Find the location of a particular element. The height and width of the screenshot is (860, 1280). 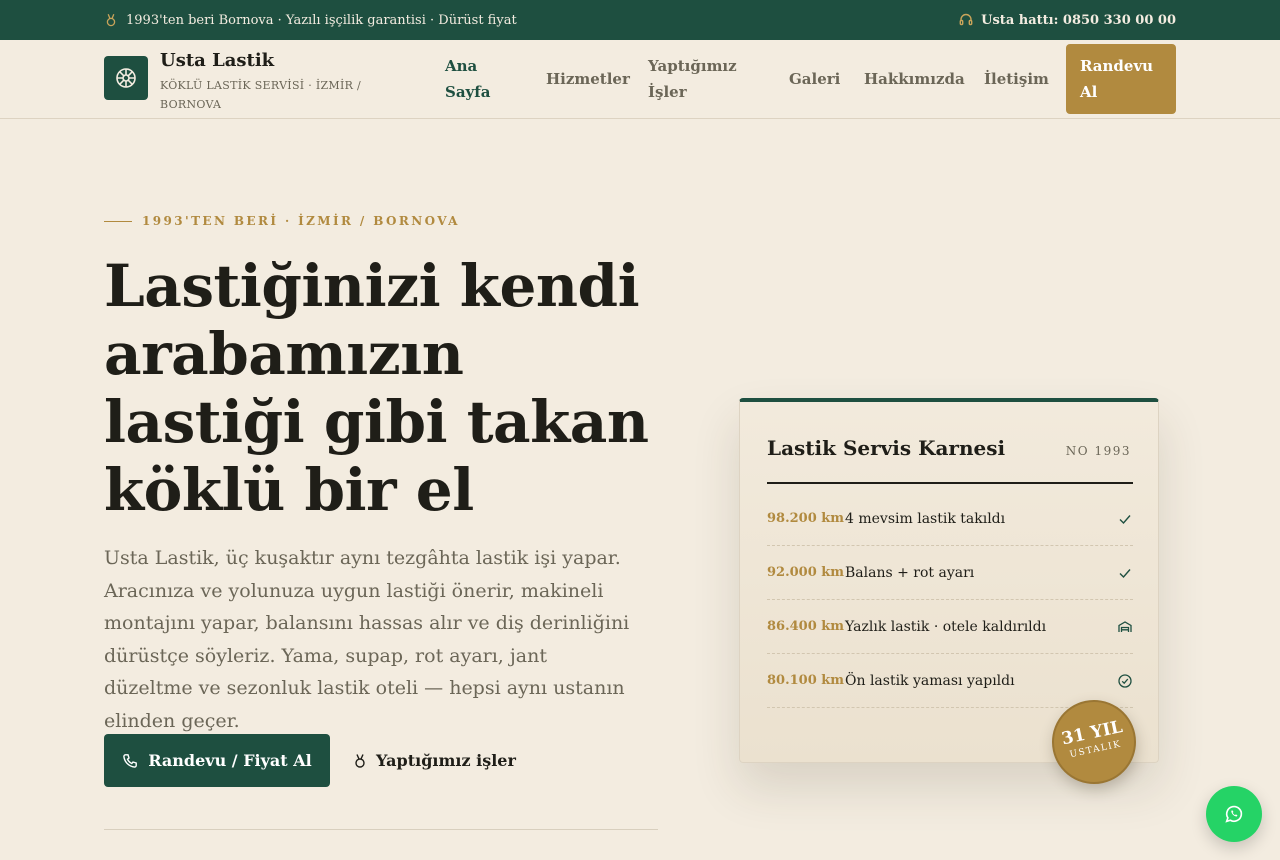

service-row: 98.200 km 4 mevsim lastik takıldı is located at coordinates (950, 519).